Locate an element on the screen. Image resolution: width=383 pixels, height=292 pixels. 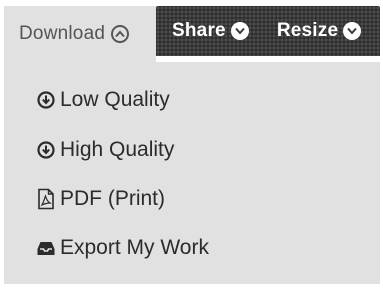
share-resize-bar: Share Resize is located at coordinates (268, 31).